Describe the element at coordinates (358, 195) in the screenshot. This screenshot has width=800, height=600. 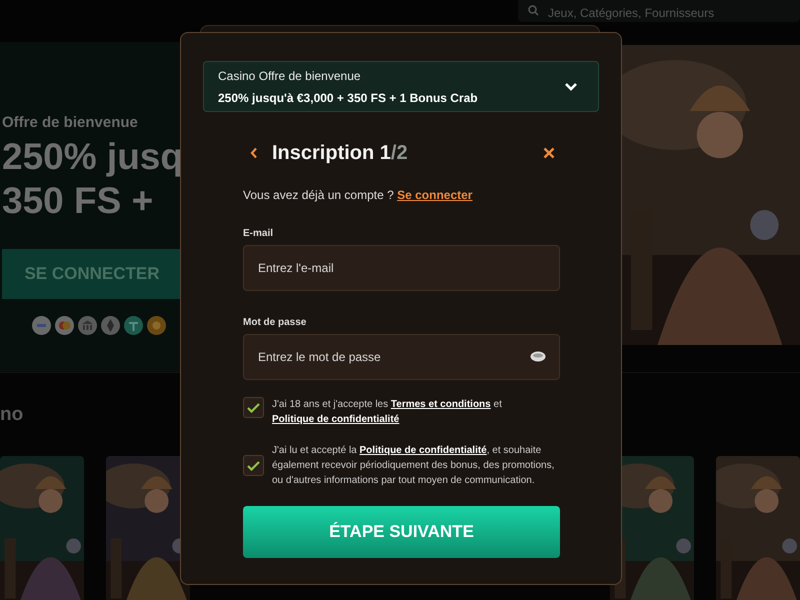
I see `login-prompt: Vous avez déjà un compte ? Se connecter` at that location.